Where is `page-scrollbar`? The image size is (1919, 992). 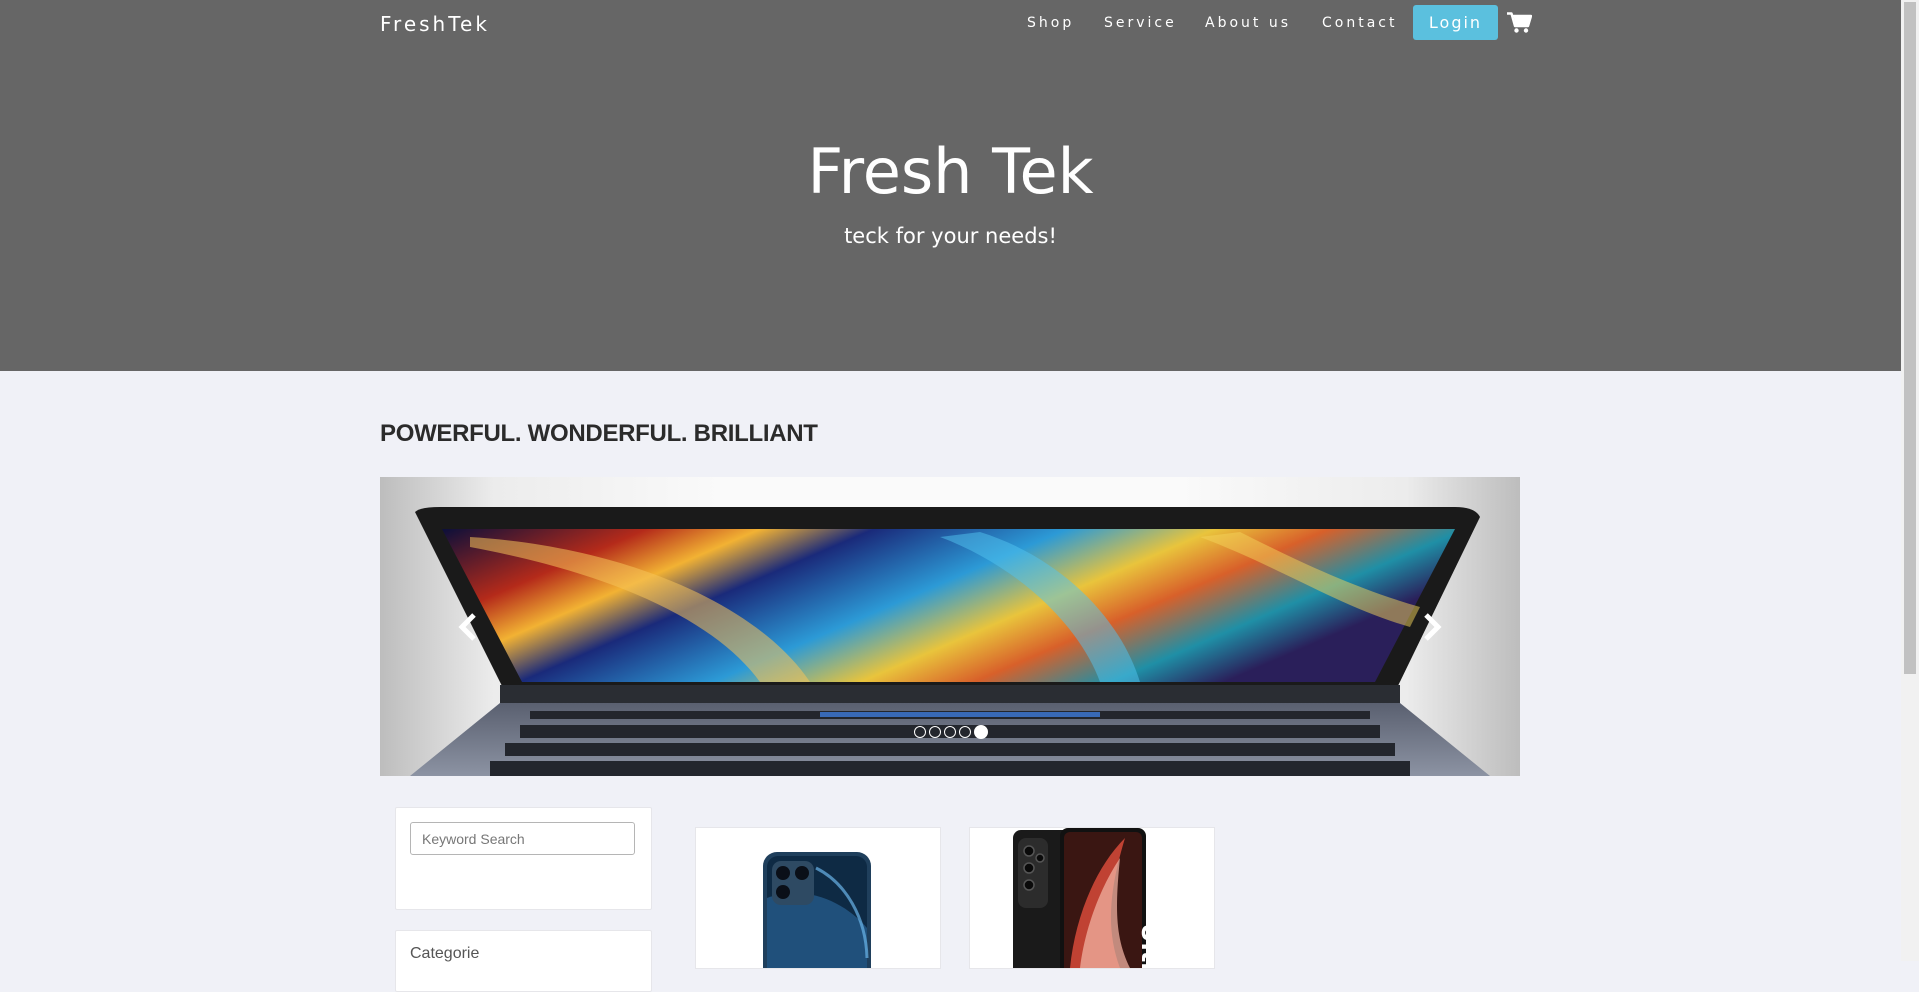
page-scrollbar is located at coordinates (1910, 480).